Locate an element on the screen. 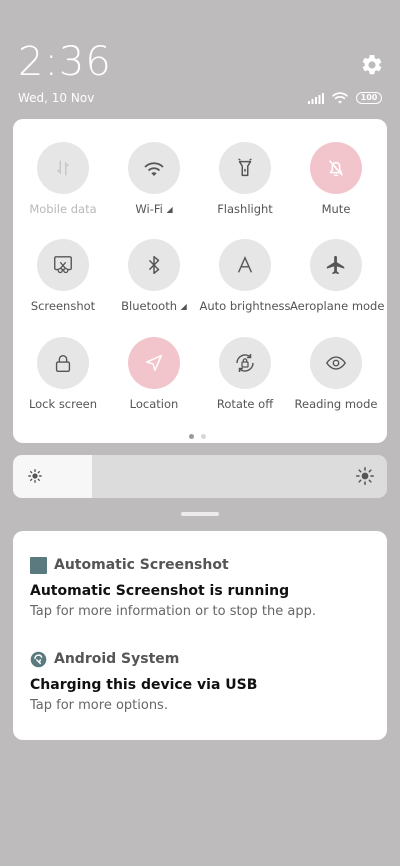 The height and width of the screenshot is (866, 400). tile-bluetooth-button is located at coordinates (154, 265).